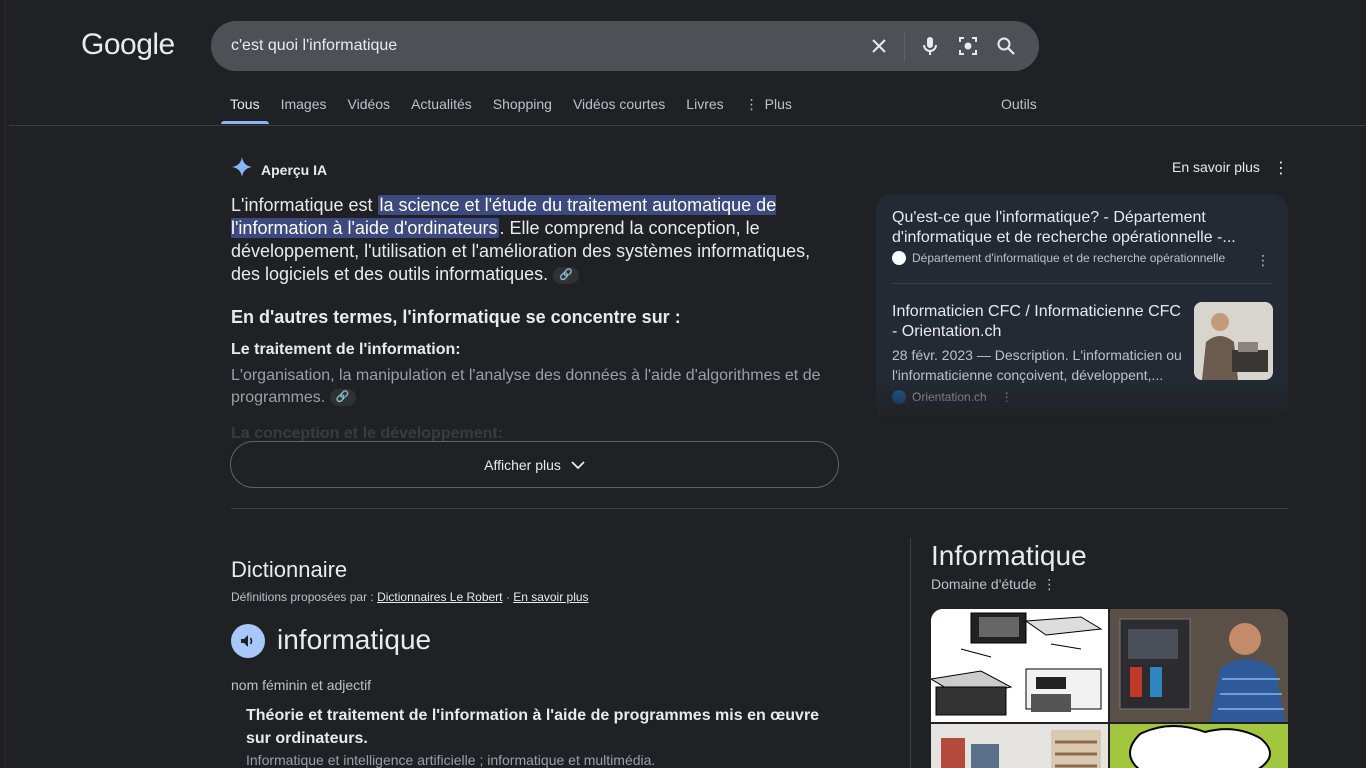 This screenshot has width=1366, height=768. I want to click on knowledge-panel-subtitle: Domaine d'étude ⋮, so click(993, 584).